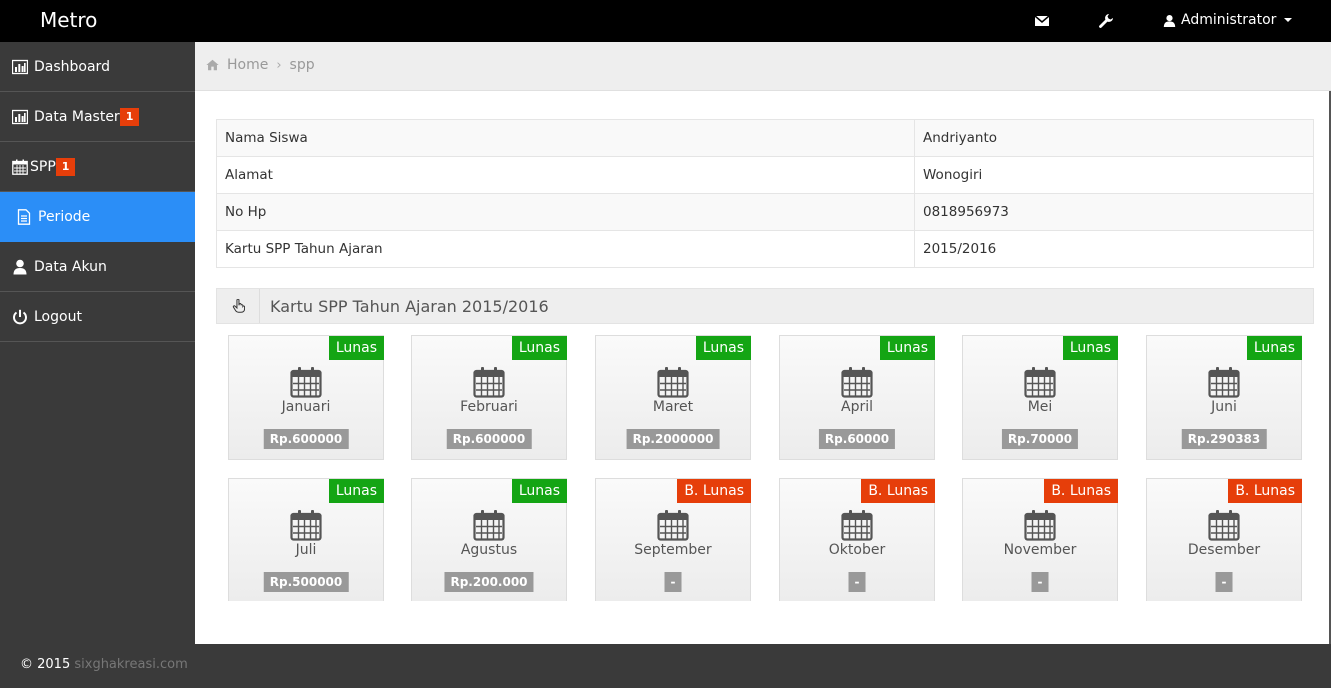  Describe the element at coordinates (665, 666) in the screenshot. I see `footer: © 2015 sixghakreasi.com` at that location.